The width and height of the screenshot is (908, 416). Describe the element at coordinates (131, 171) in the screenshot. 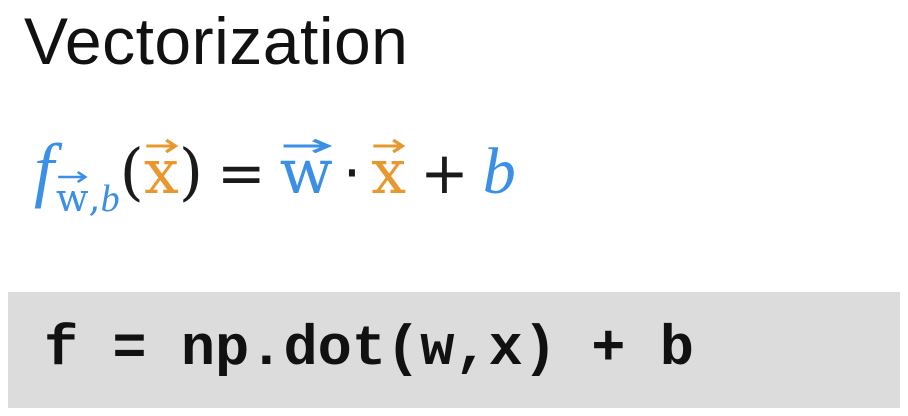

I see `open-paren: (` at that location.